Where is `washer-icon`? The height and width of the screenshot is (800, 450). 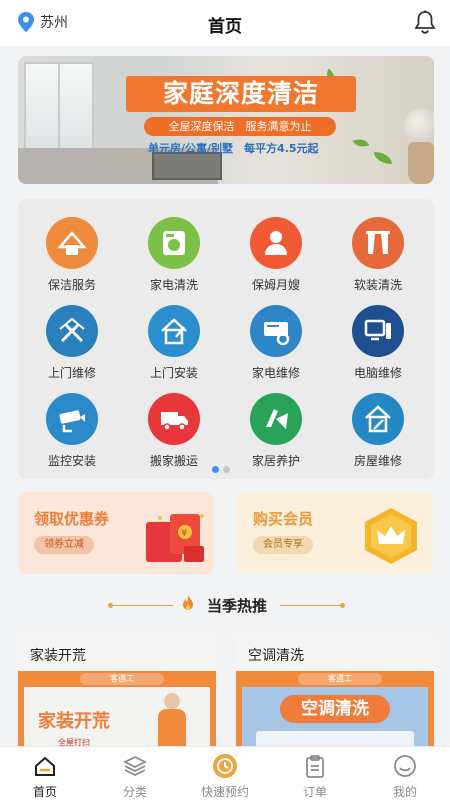 washer-icon is located at coordinates (174, 243).